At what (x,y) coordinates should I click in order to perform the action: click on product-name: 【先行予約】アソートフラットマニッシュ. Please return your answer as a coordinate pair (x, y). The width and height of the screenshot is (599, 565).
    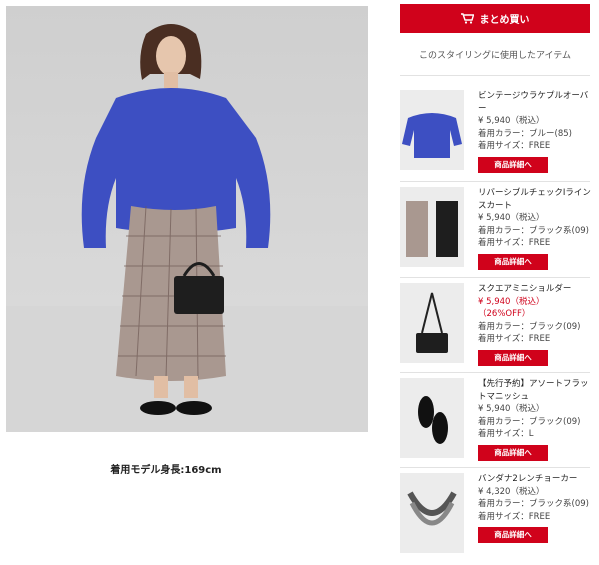
    Looking at the image, I should click on (536, 390).